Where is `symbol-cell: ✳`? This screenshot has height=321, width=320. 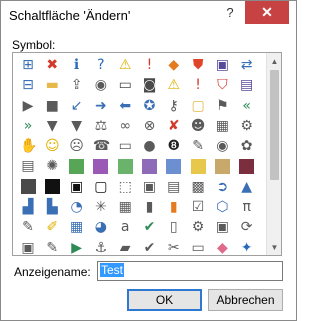
symbol-cell: ✳ is located at coordinates (101, 207).